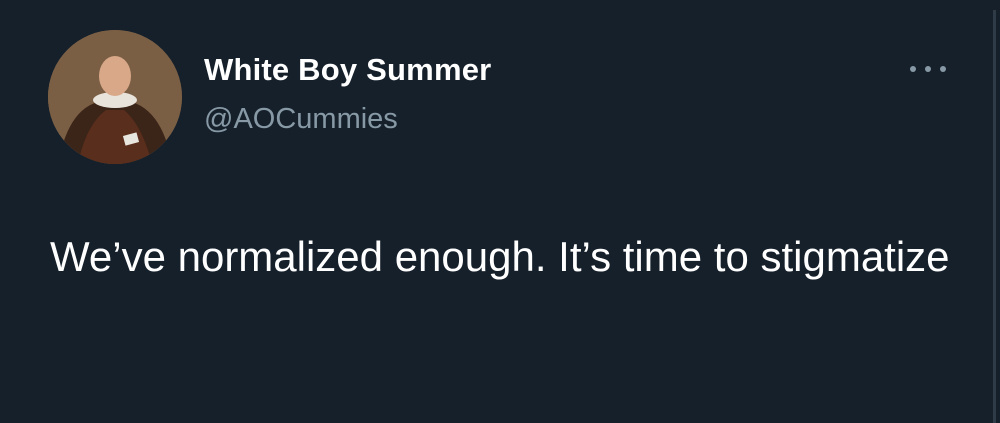 The image size is (1000, 423). What do you see at coordinates (347, 70) in the screenshot?
I see `author-display-name: White Boy Summer` at bounding box center [347, 70].